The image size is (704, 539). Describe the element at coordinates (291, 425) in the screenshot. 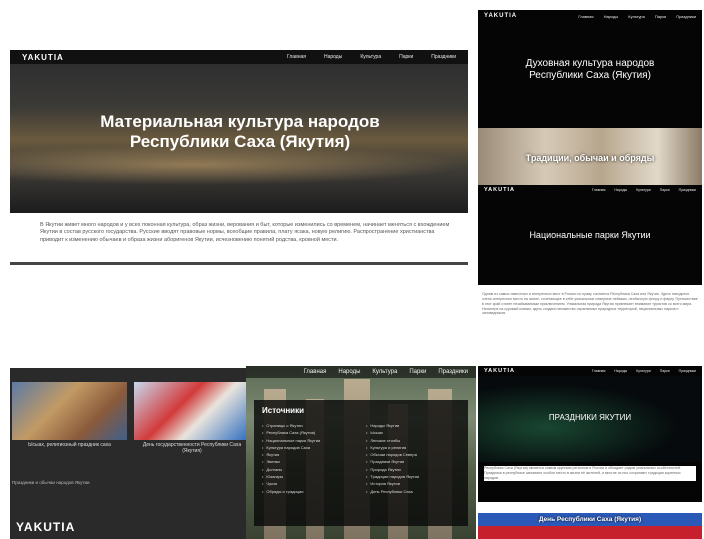

I see `source-link: Страницы о Якутии` at that location.